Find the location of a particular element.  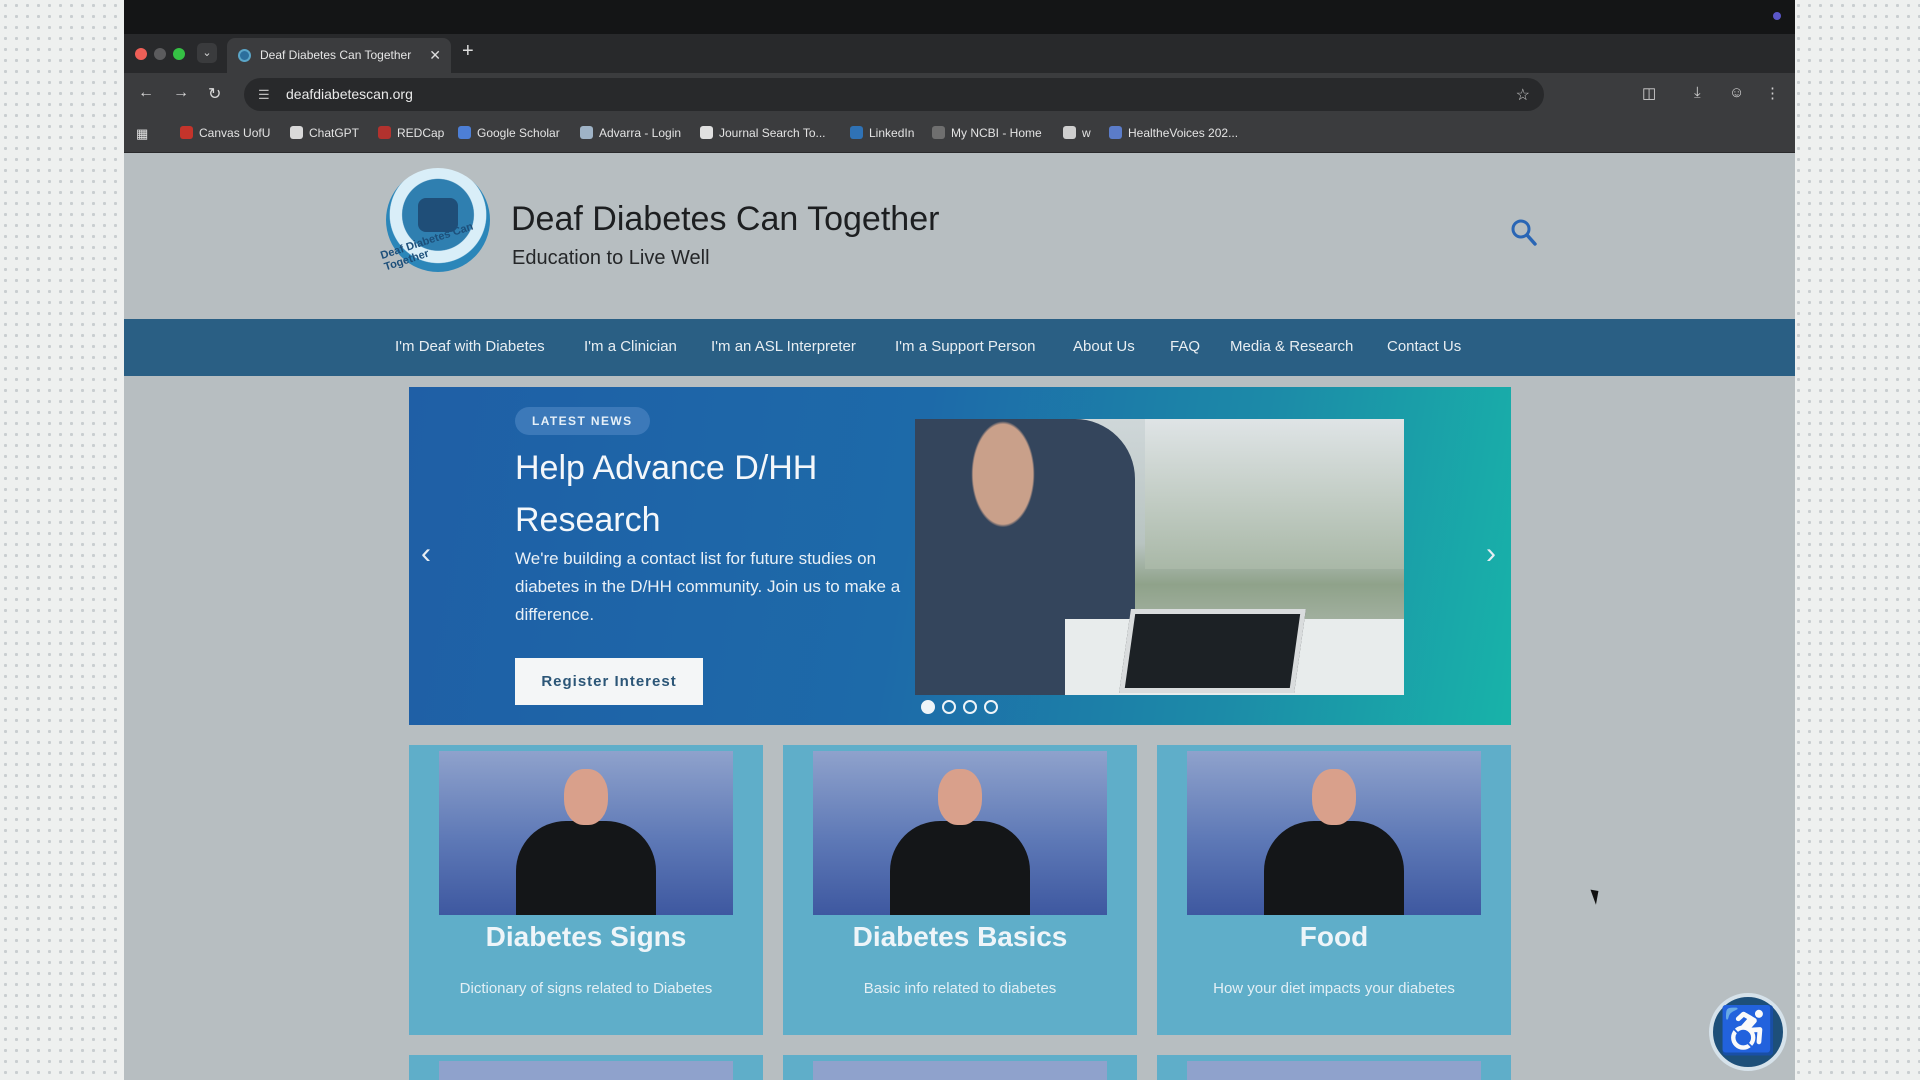

bookmark-redcap: REDCap is located at coordinates (411, 133).